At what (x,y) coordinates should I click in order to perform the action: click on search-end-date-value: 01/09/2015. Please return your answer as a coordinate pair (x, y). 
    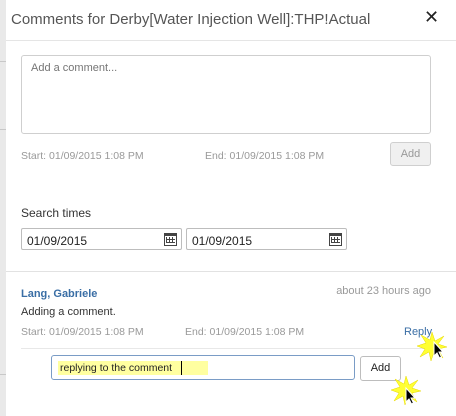
    Looking at the image, I should click on (222, 241).